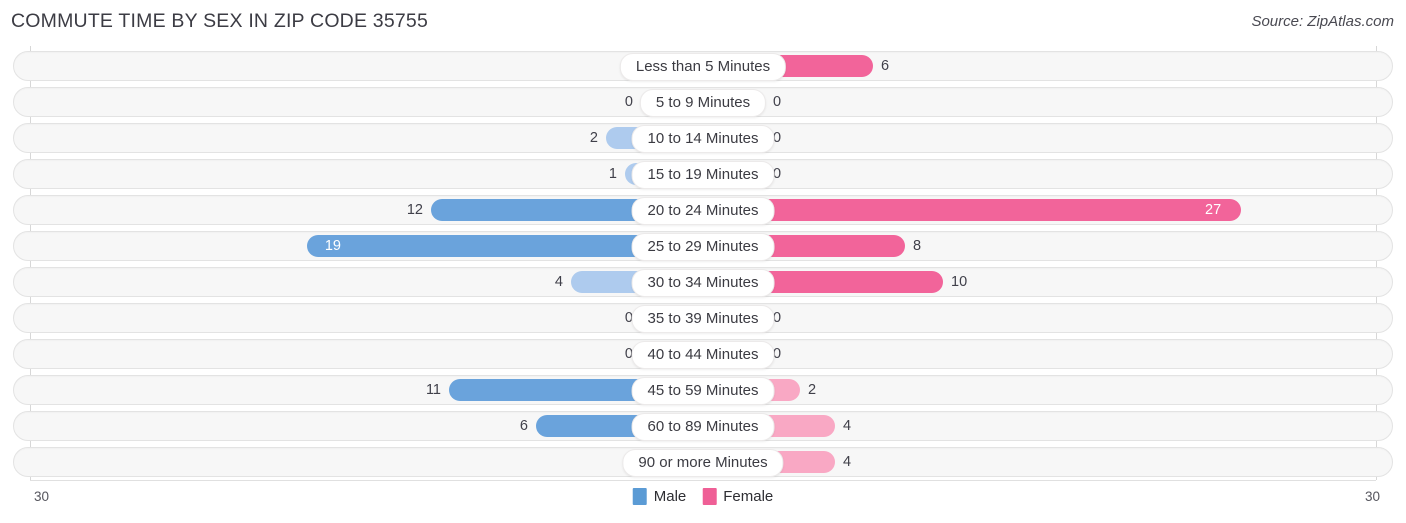  I want to click on category-label: 30 to 34 Minutes, so click(703, 283).